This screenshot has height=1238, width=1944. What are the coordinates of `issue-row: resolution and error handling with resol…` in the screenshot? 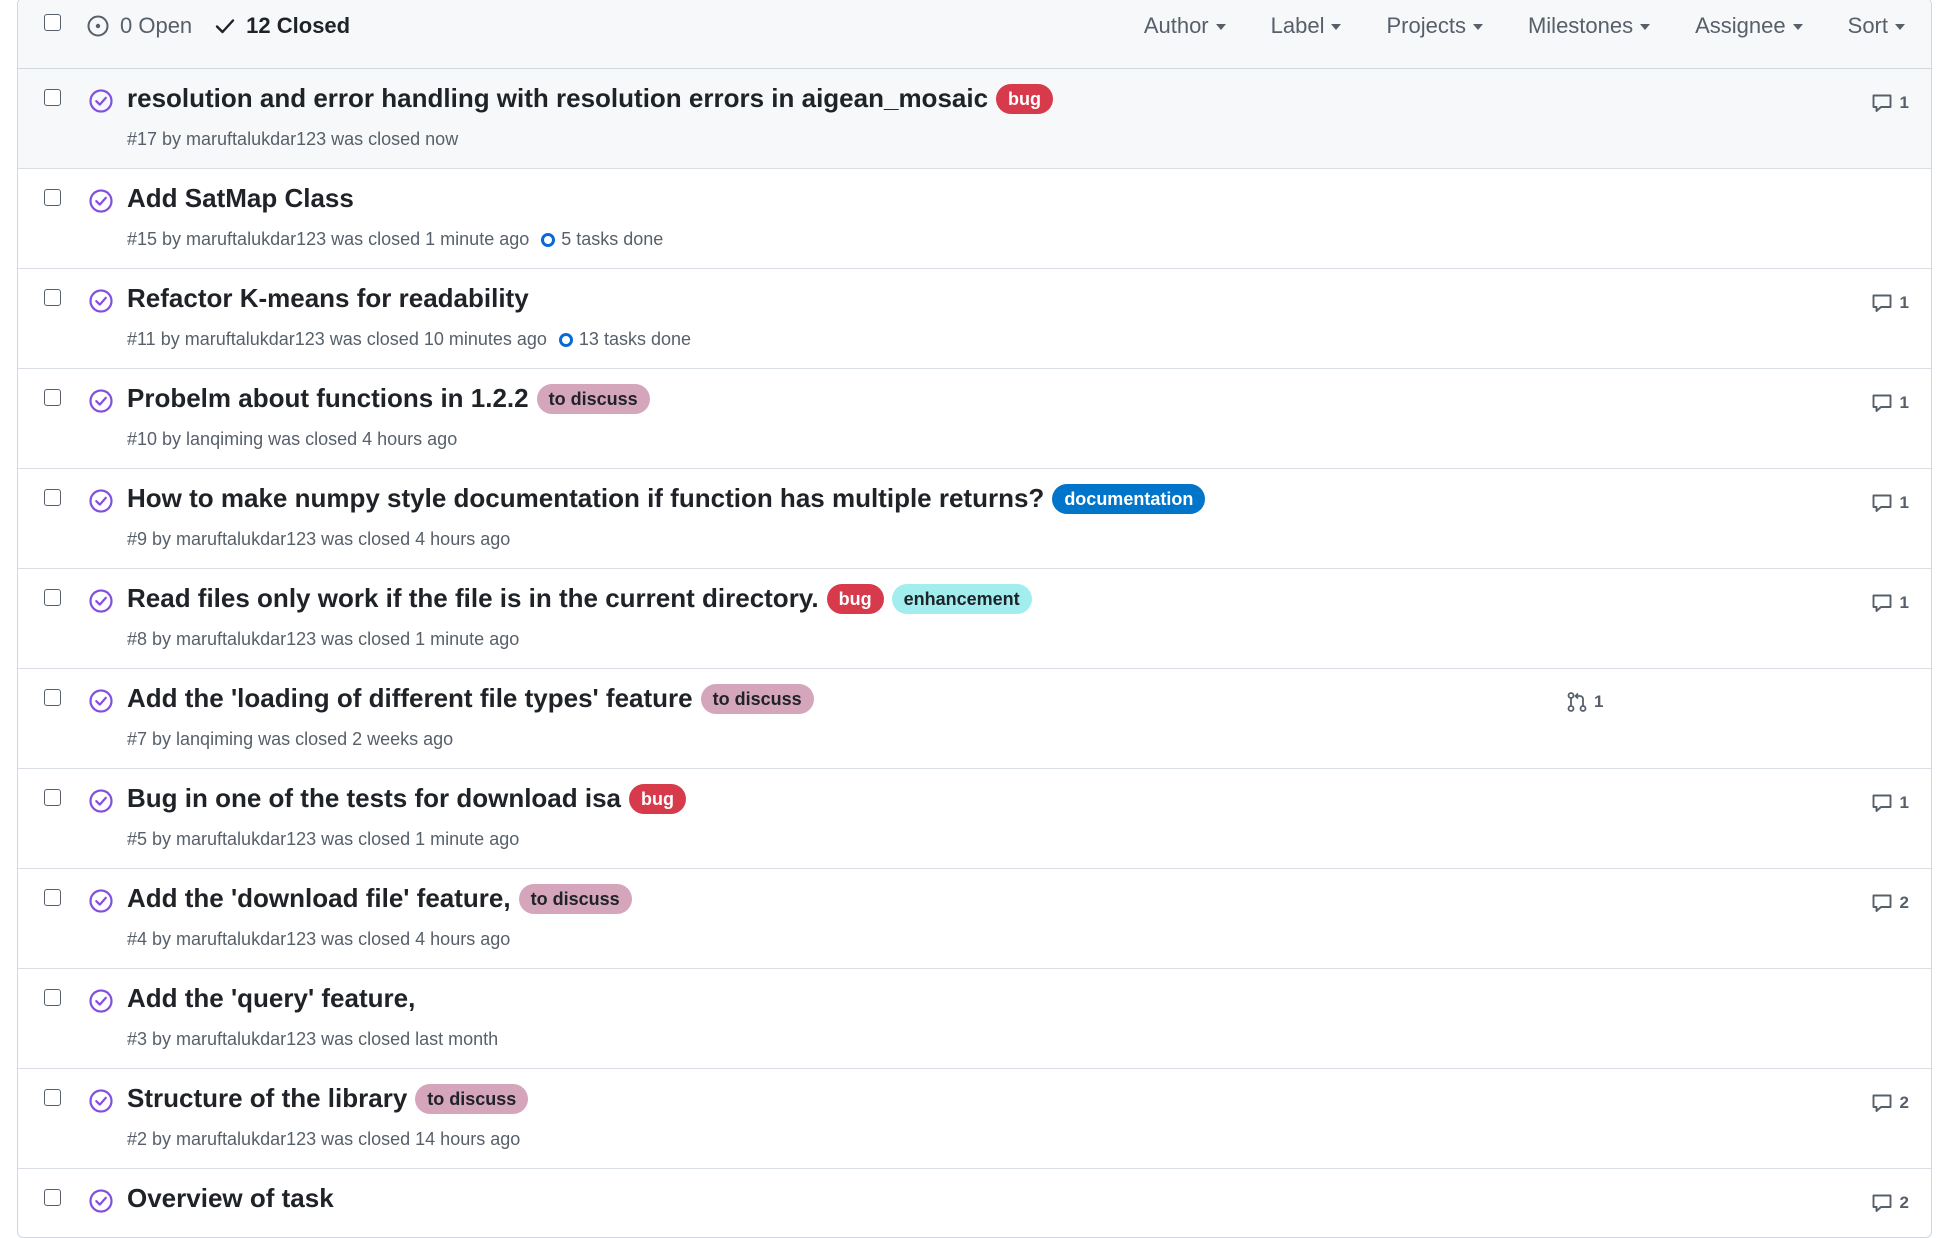 It's located at (974, 119).